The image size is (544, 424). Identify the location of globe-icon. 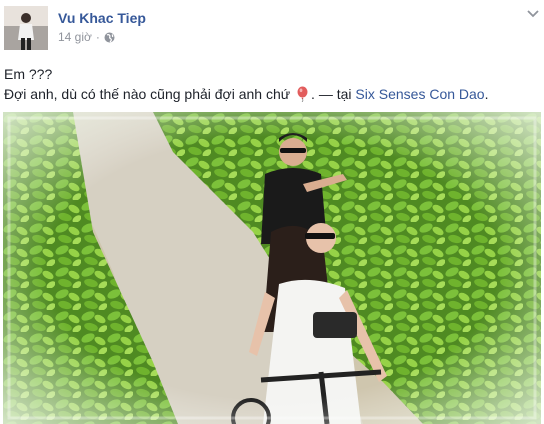
(109, 37).